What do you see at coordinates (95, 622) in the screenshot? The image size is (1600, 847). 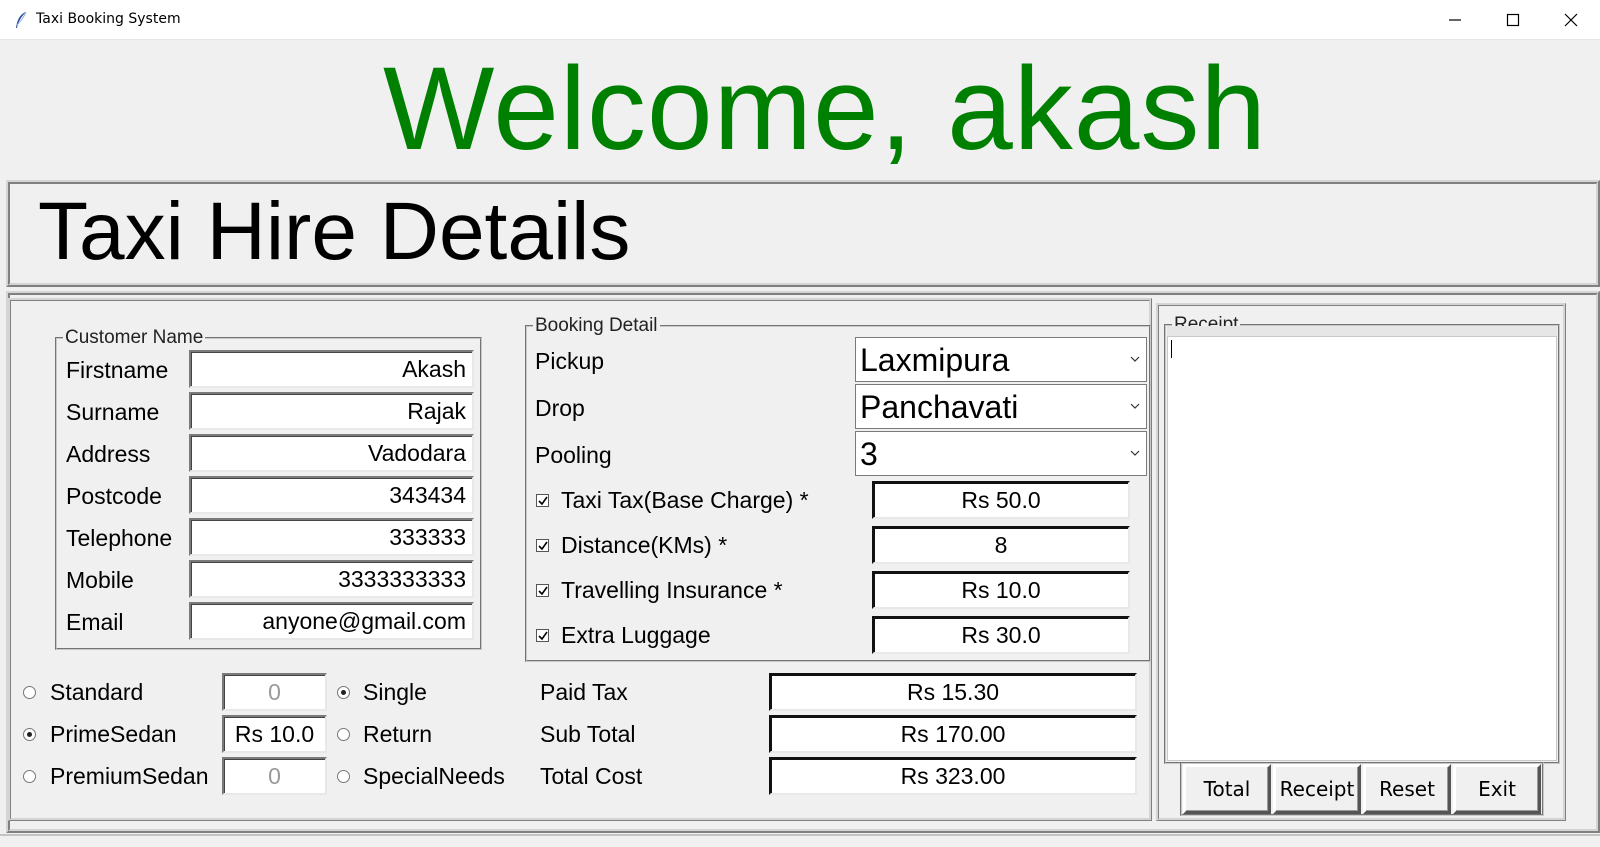 I see `email-label: Email` at bounding box center [95, 622].